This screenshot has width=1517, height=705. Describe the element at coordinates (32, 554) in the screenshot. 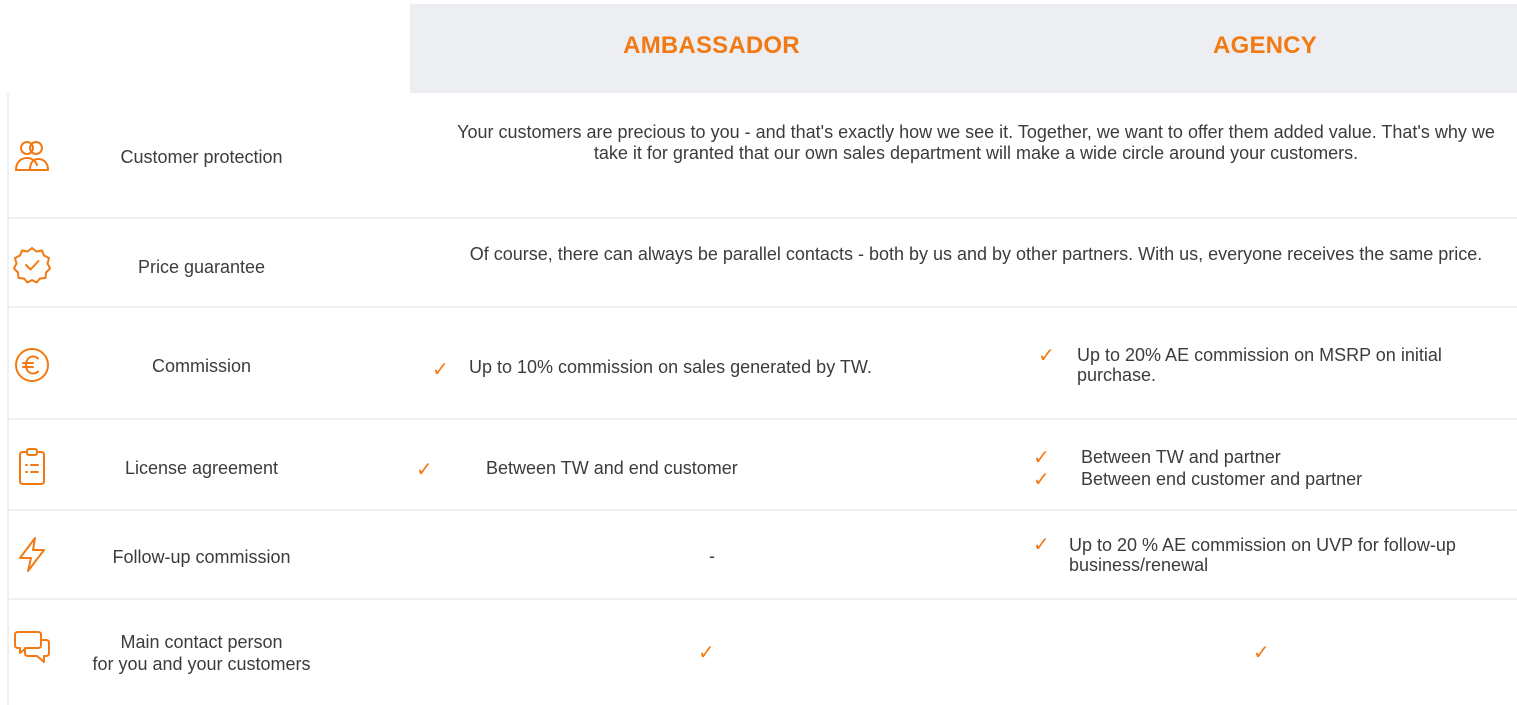

I see `lightning-icon` at that location.